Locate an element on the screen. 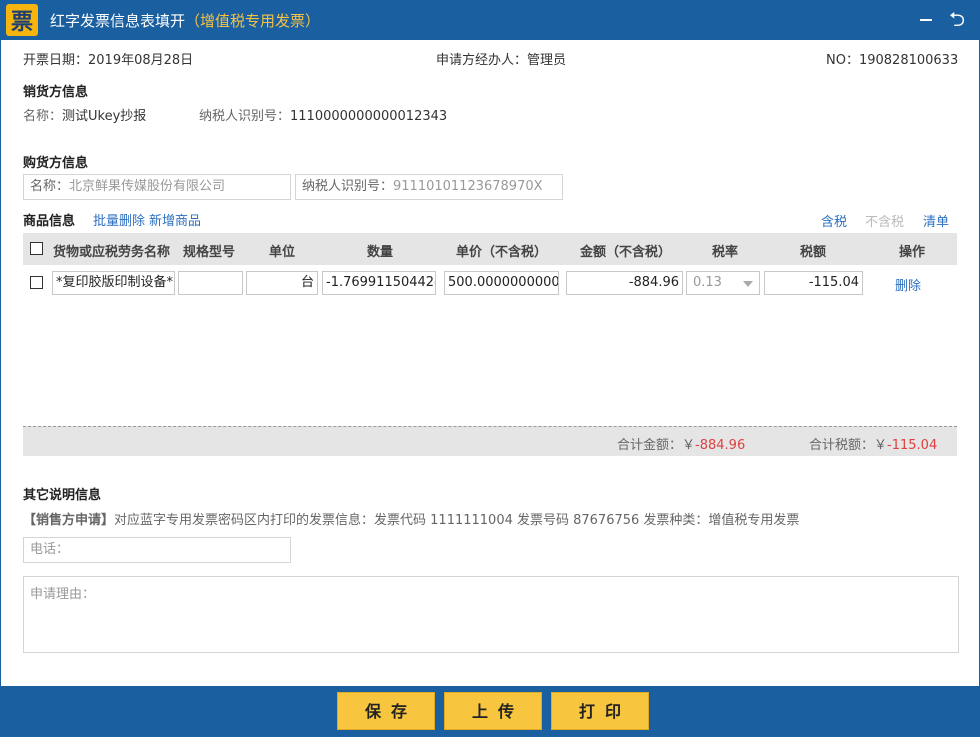  goods-section-title: 商品信息 is located at coordinates (49, 221).